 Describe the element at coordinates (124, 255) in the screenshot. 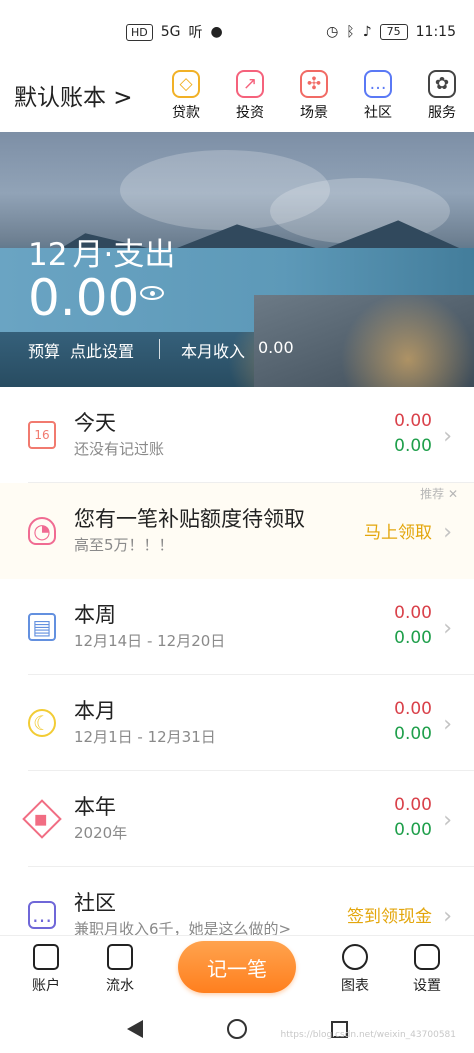

I see `month-label: 月·支出` at that location.